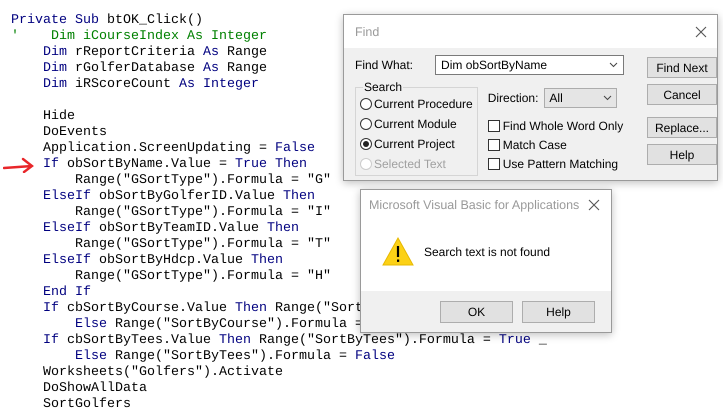  Describe the element at coordinates (235, 356) in the screenshot. I see `code-line: Else Range("SortByTees").Formula = False` at that location.